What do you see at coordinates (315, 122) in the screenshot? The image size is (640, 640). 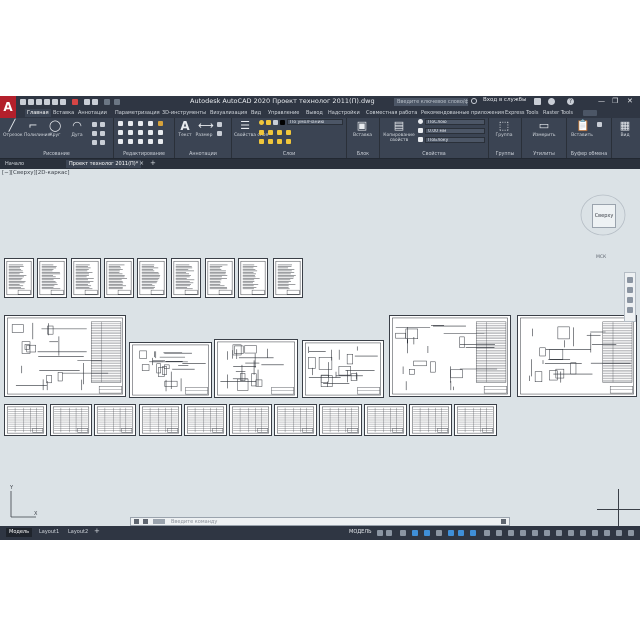 I see `layer-dropdown: По умолчанию` at bounding box center [315, 122].